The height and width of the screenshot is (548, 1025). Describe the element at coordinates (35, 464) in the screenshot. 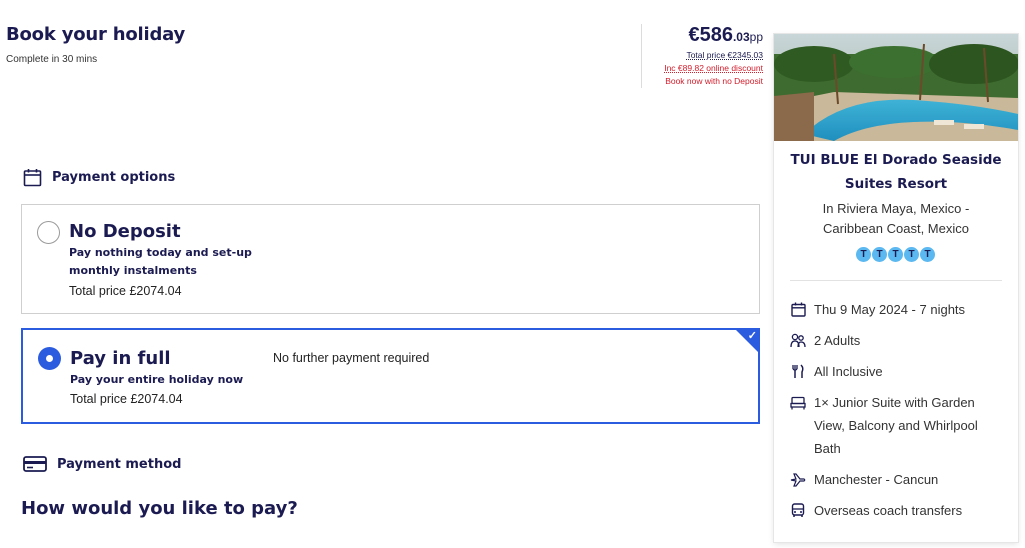

I see `credit-card-icon` at that location.